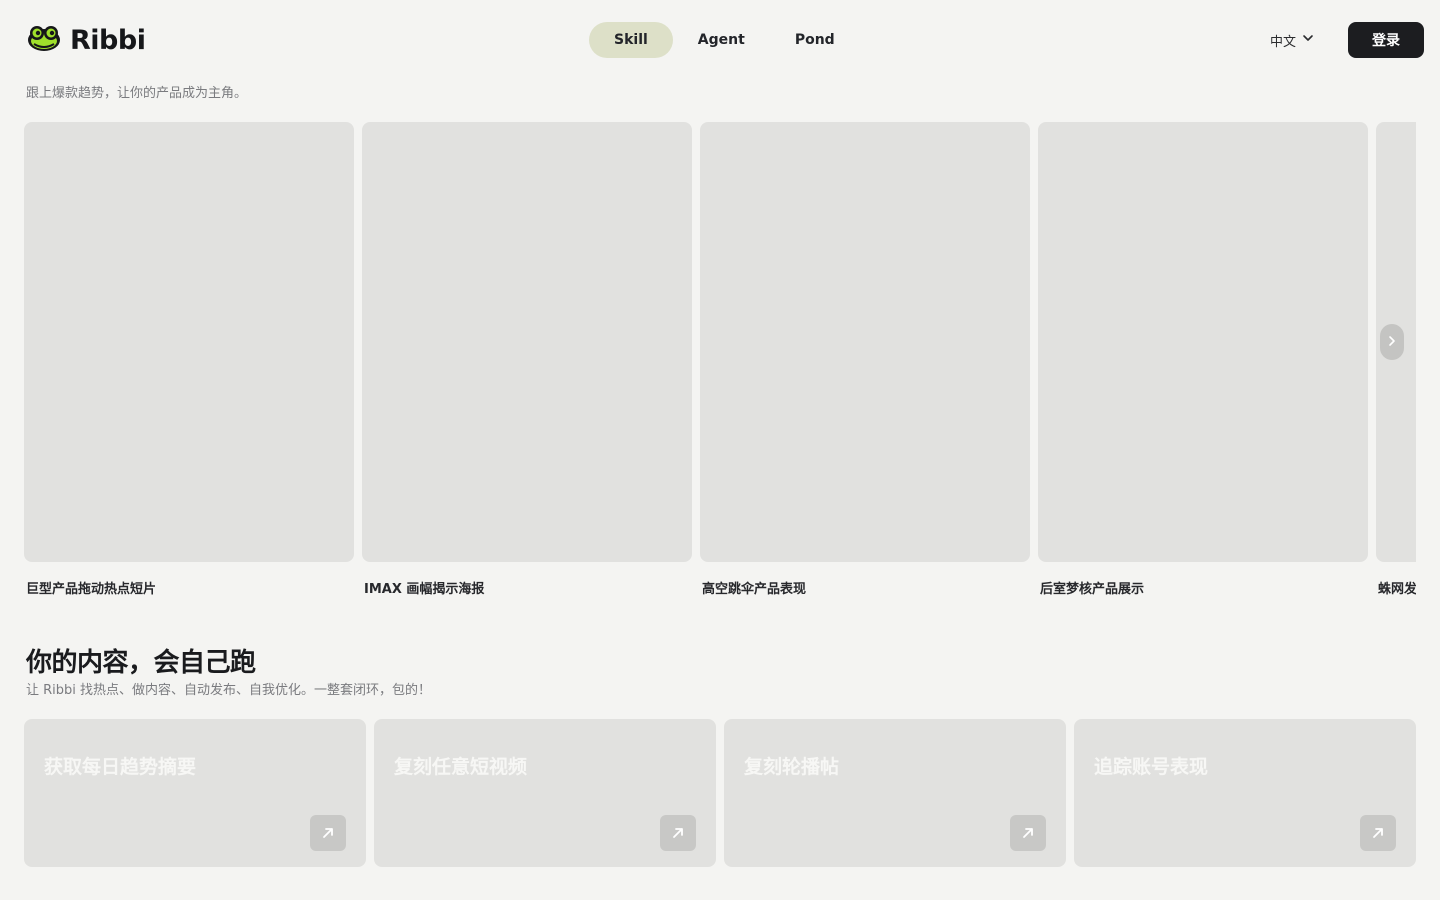 Image resolution: width=1440 pixels, height=900 pixels. I want to click on card-title: 高空跳伞产品表现, so click(754, 589).